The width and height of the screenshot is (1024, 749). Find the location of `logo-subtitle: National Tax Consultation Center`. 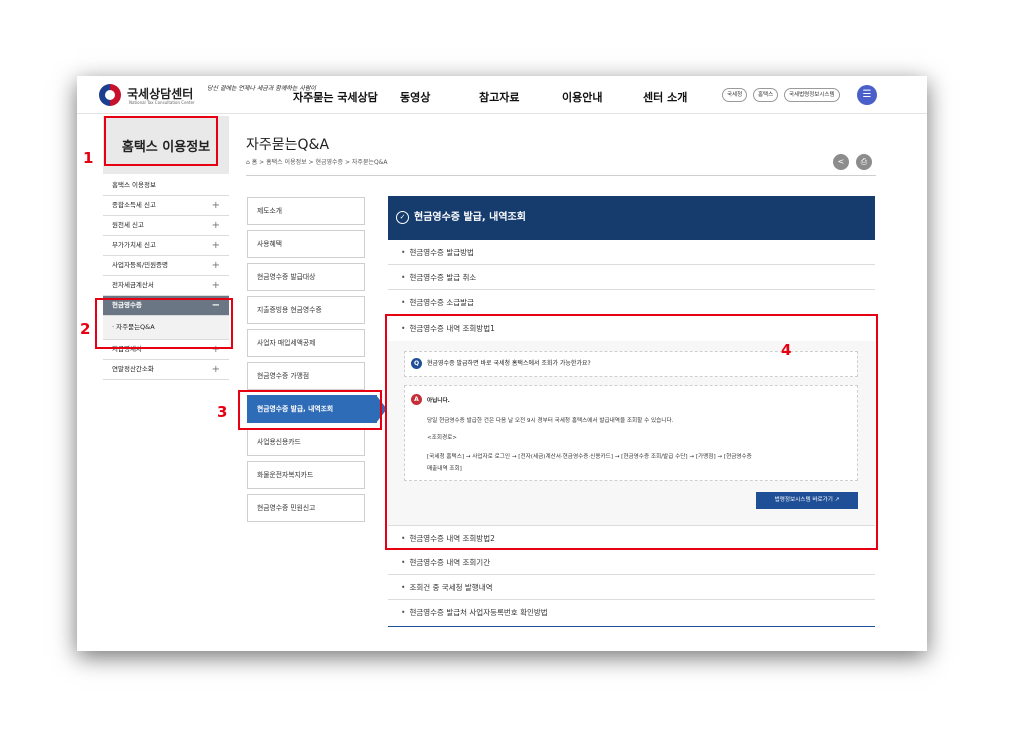

logo-subtitle: National Tax Consultation Center is located at coordinates (162, 102).